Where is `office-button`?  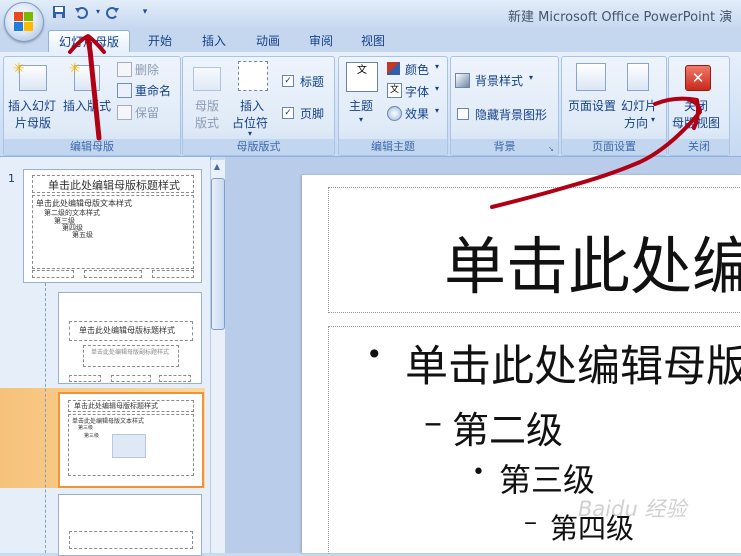 office-button is located at coordinates (24, 22).